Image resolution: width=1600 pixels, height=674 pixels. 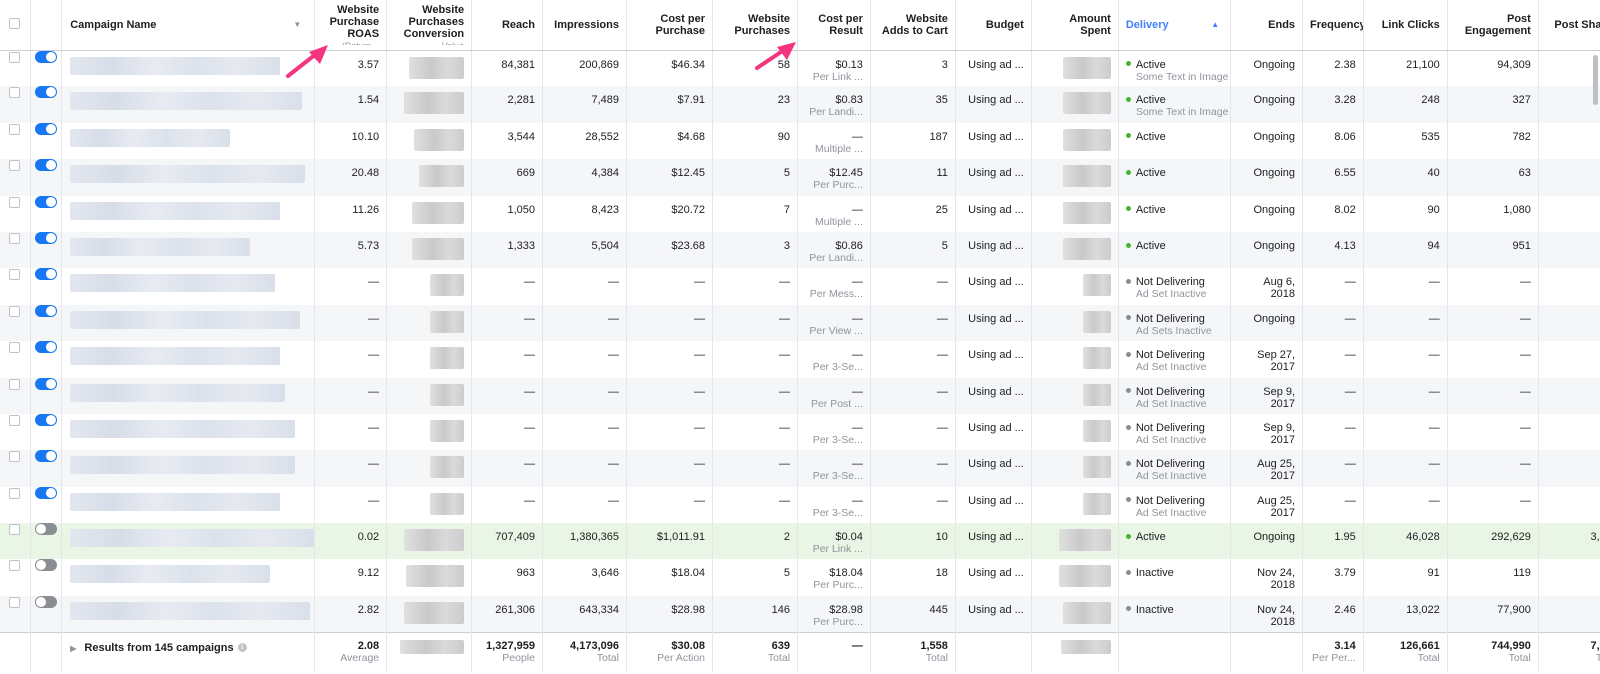 I want to click on column-header-amount-spent: Amount Spent, so click(x=1075, y=25).